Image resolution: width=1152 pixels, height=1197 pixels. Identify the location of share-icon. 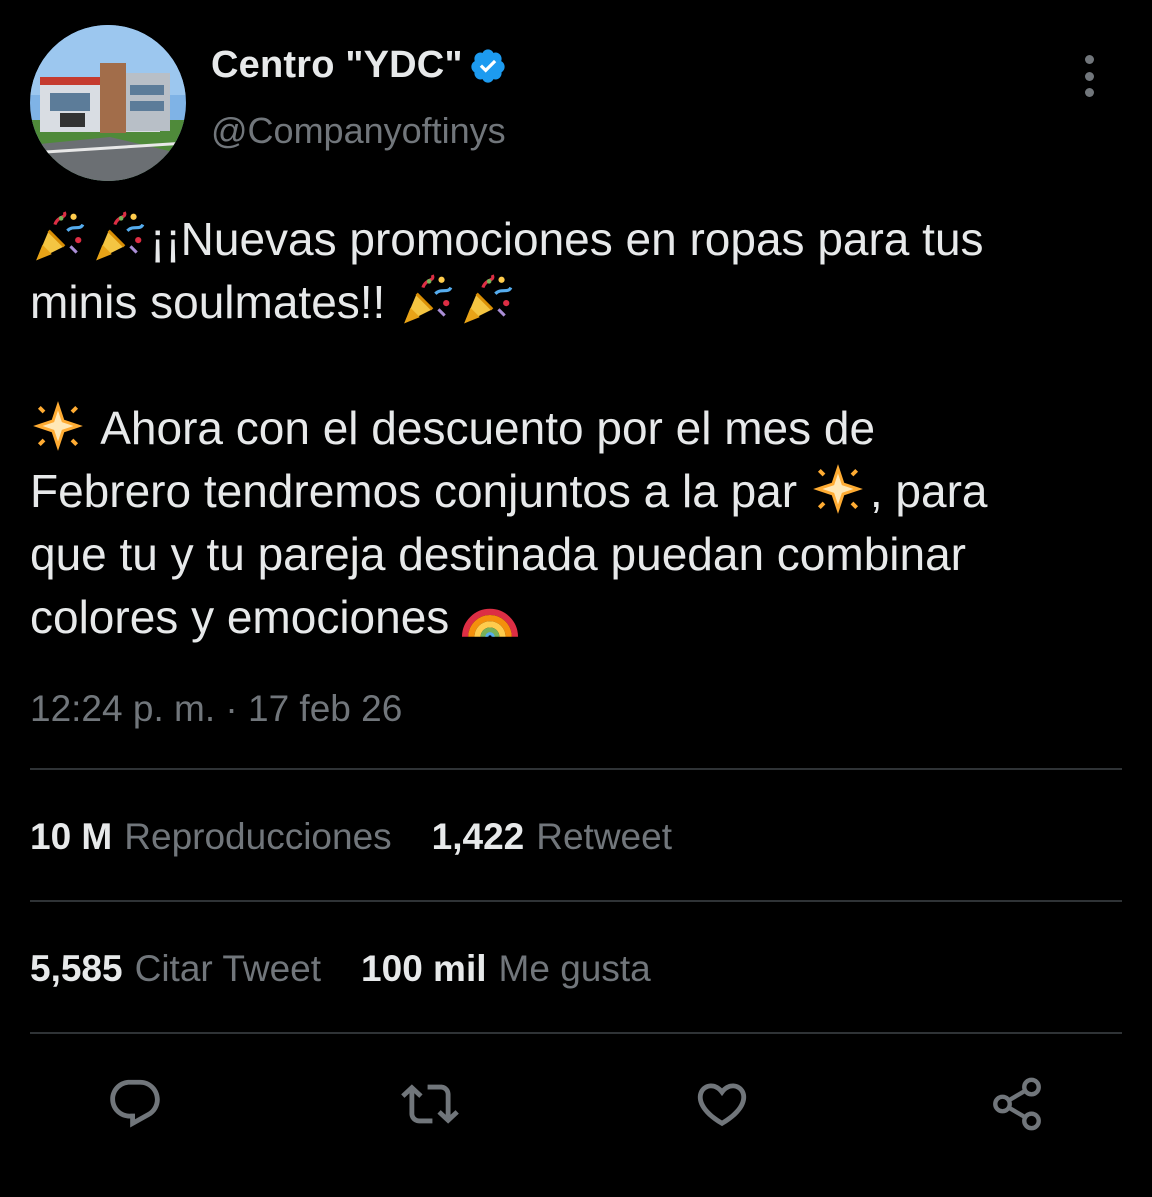
(1017, 1104).